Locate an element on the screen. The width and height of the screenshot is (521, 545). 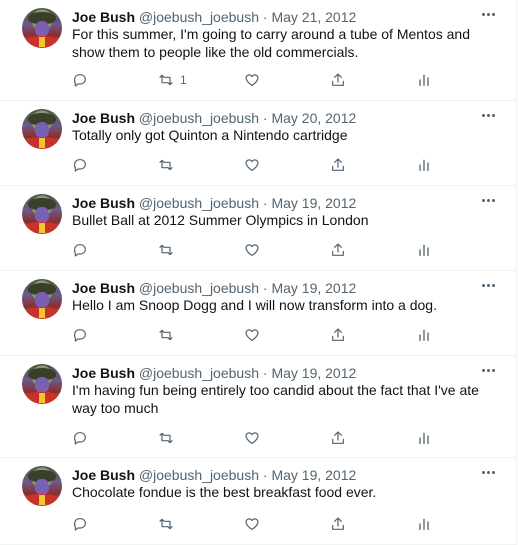
tweet-date: May 20, 2012 is located at coordinates (313, 118).